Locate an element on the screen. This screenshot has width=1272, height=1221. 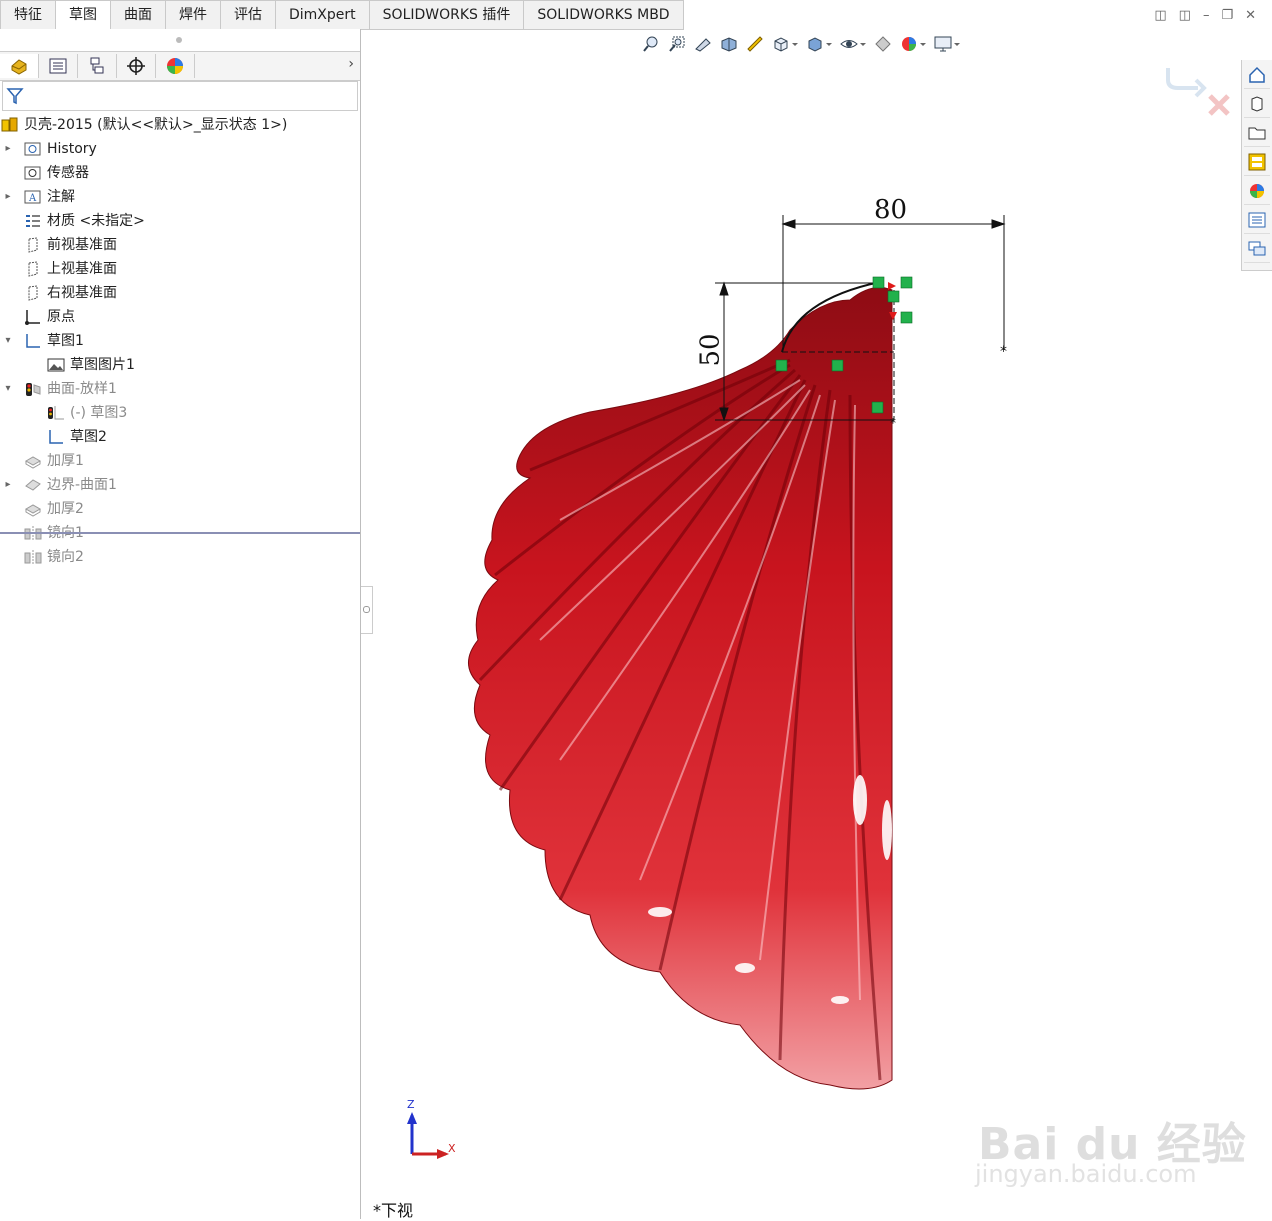
task-pane is located at coordinates (1256, 165).